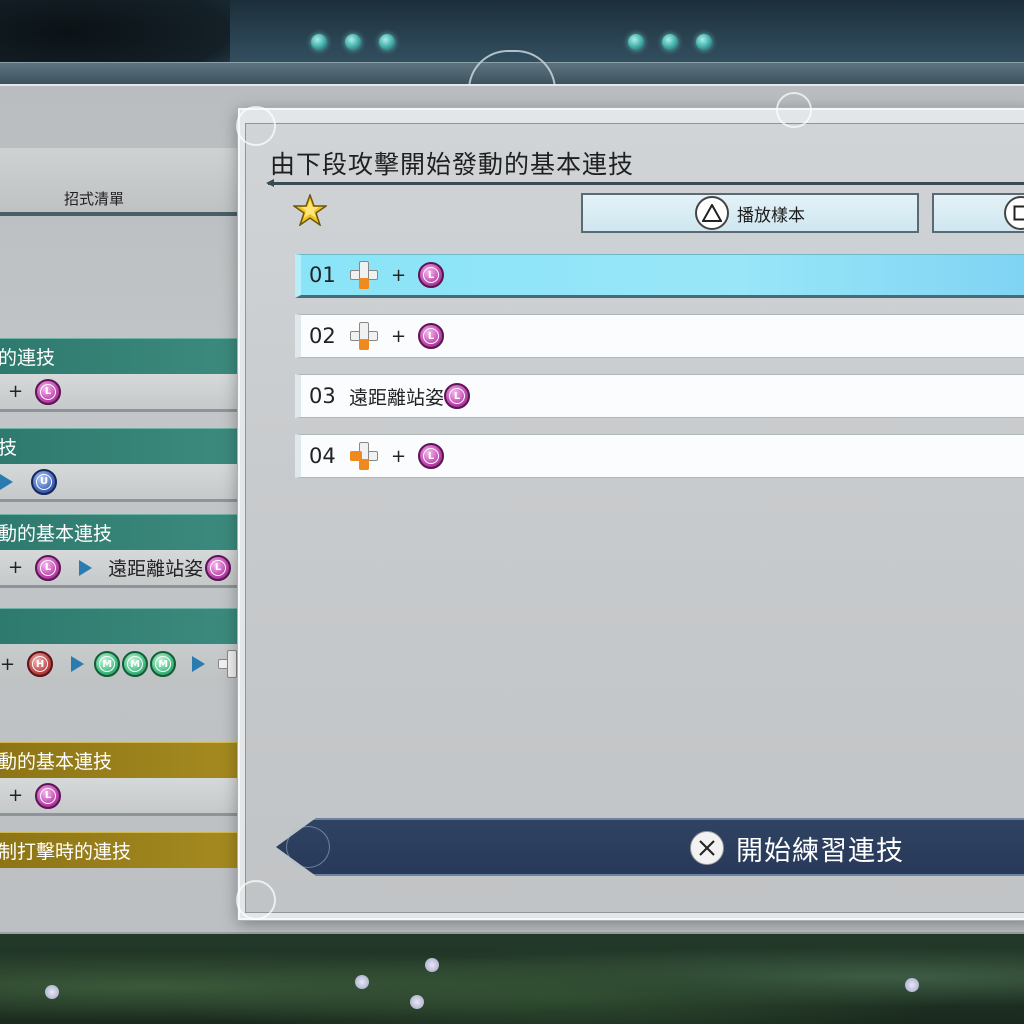 The width and height of the screenshot is (1024, 1024). Describe the element at coordinates (397, 397) in the screenshot. I see `combo-text: 遠距離站姿` at that location.